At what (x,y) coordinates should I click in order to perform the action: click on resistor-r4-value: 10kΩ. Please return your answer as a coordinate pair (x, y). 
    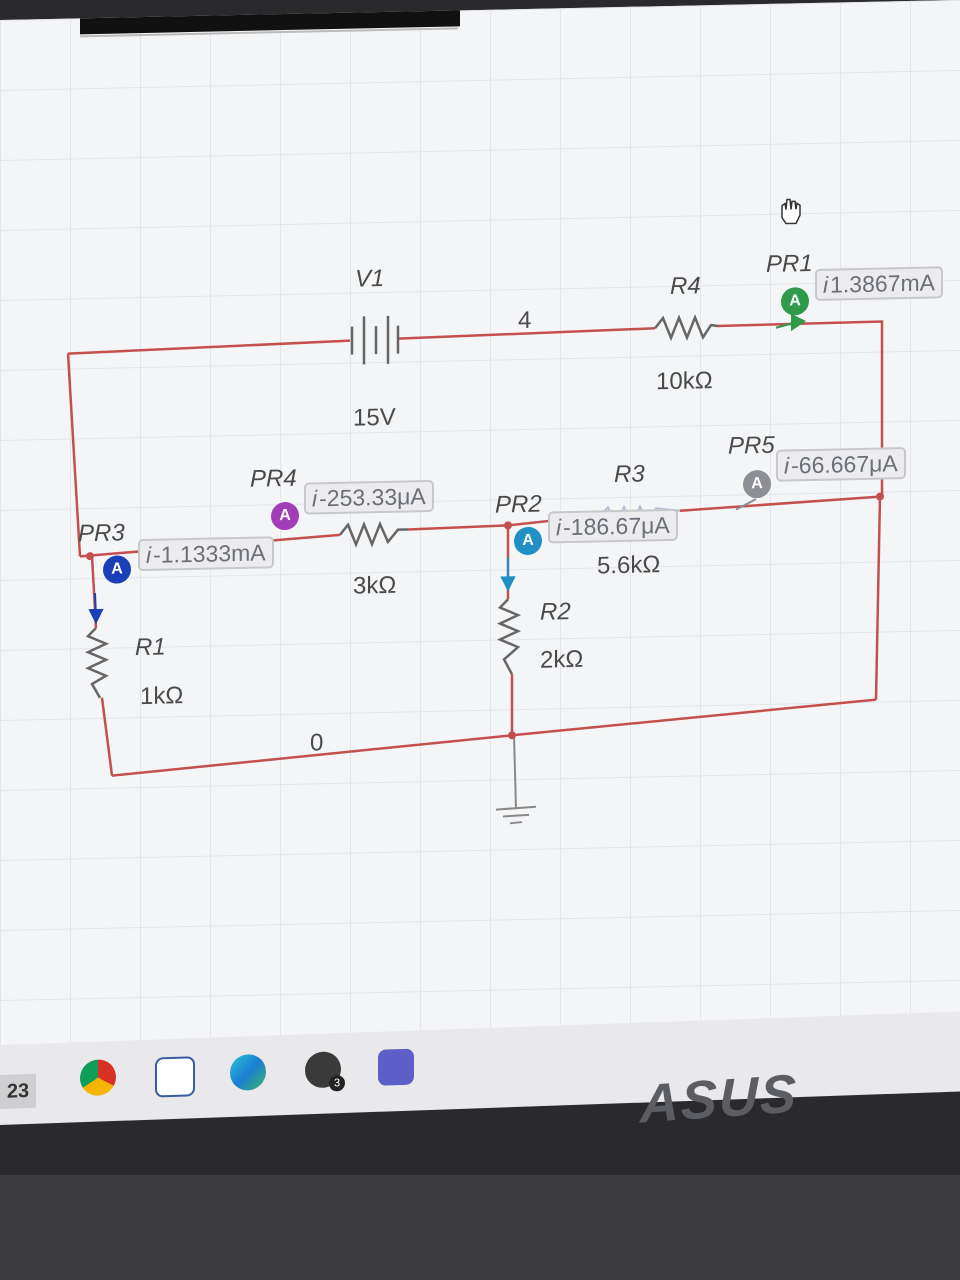
    Looking at the image, I should click on (684, 381).